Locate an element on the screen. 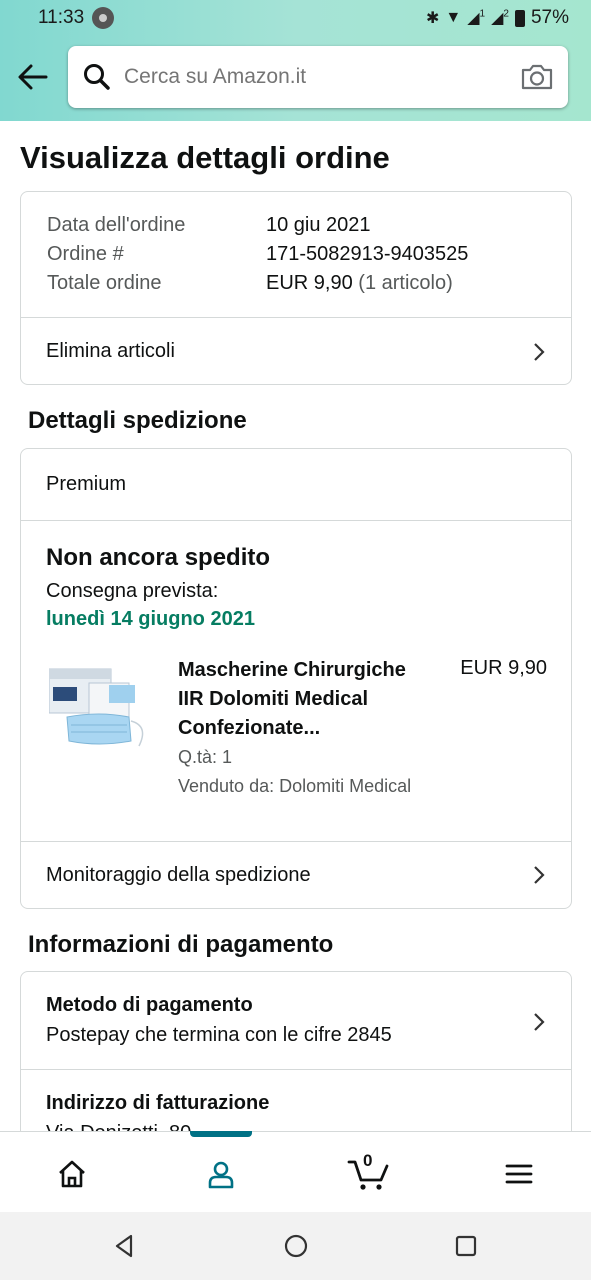  account-icon is located at coordinates (221, 1175).